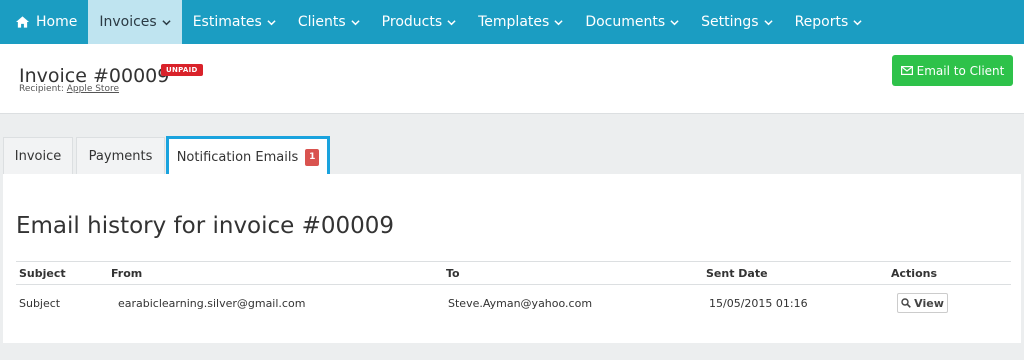  Describe the element at coordinates (453, 273) in the screenshot. I see `col-to: To` at that location.